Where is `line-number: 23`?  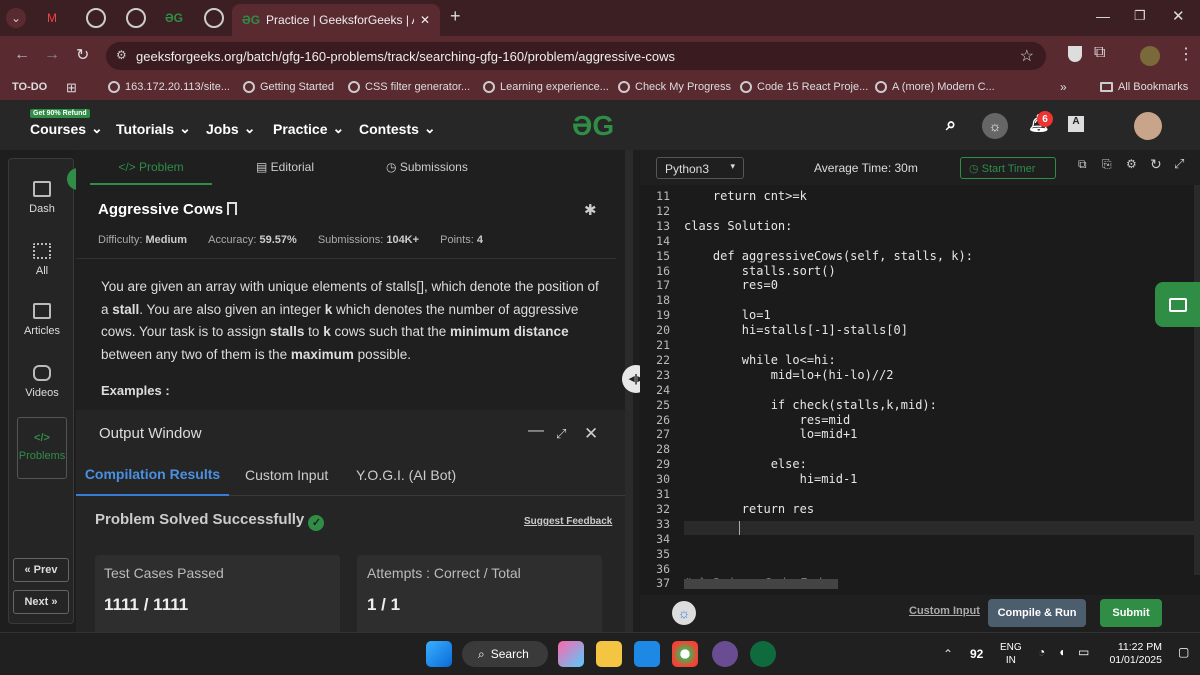
line-number: 23 is located at coordinates (663, 374).